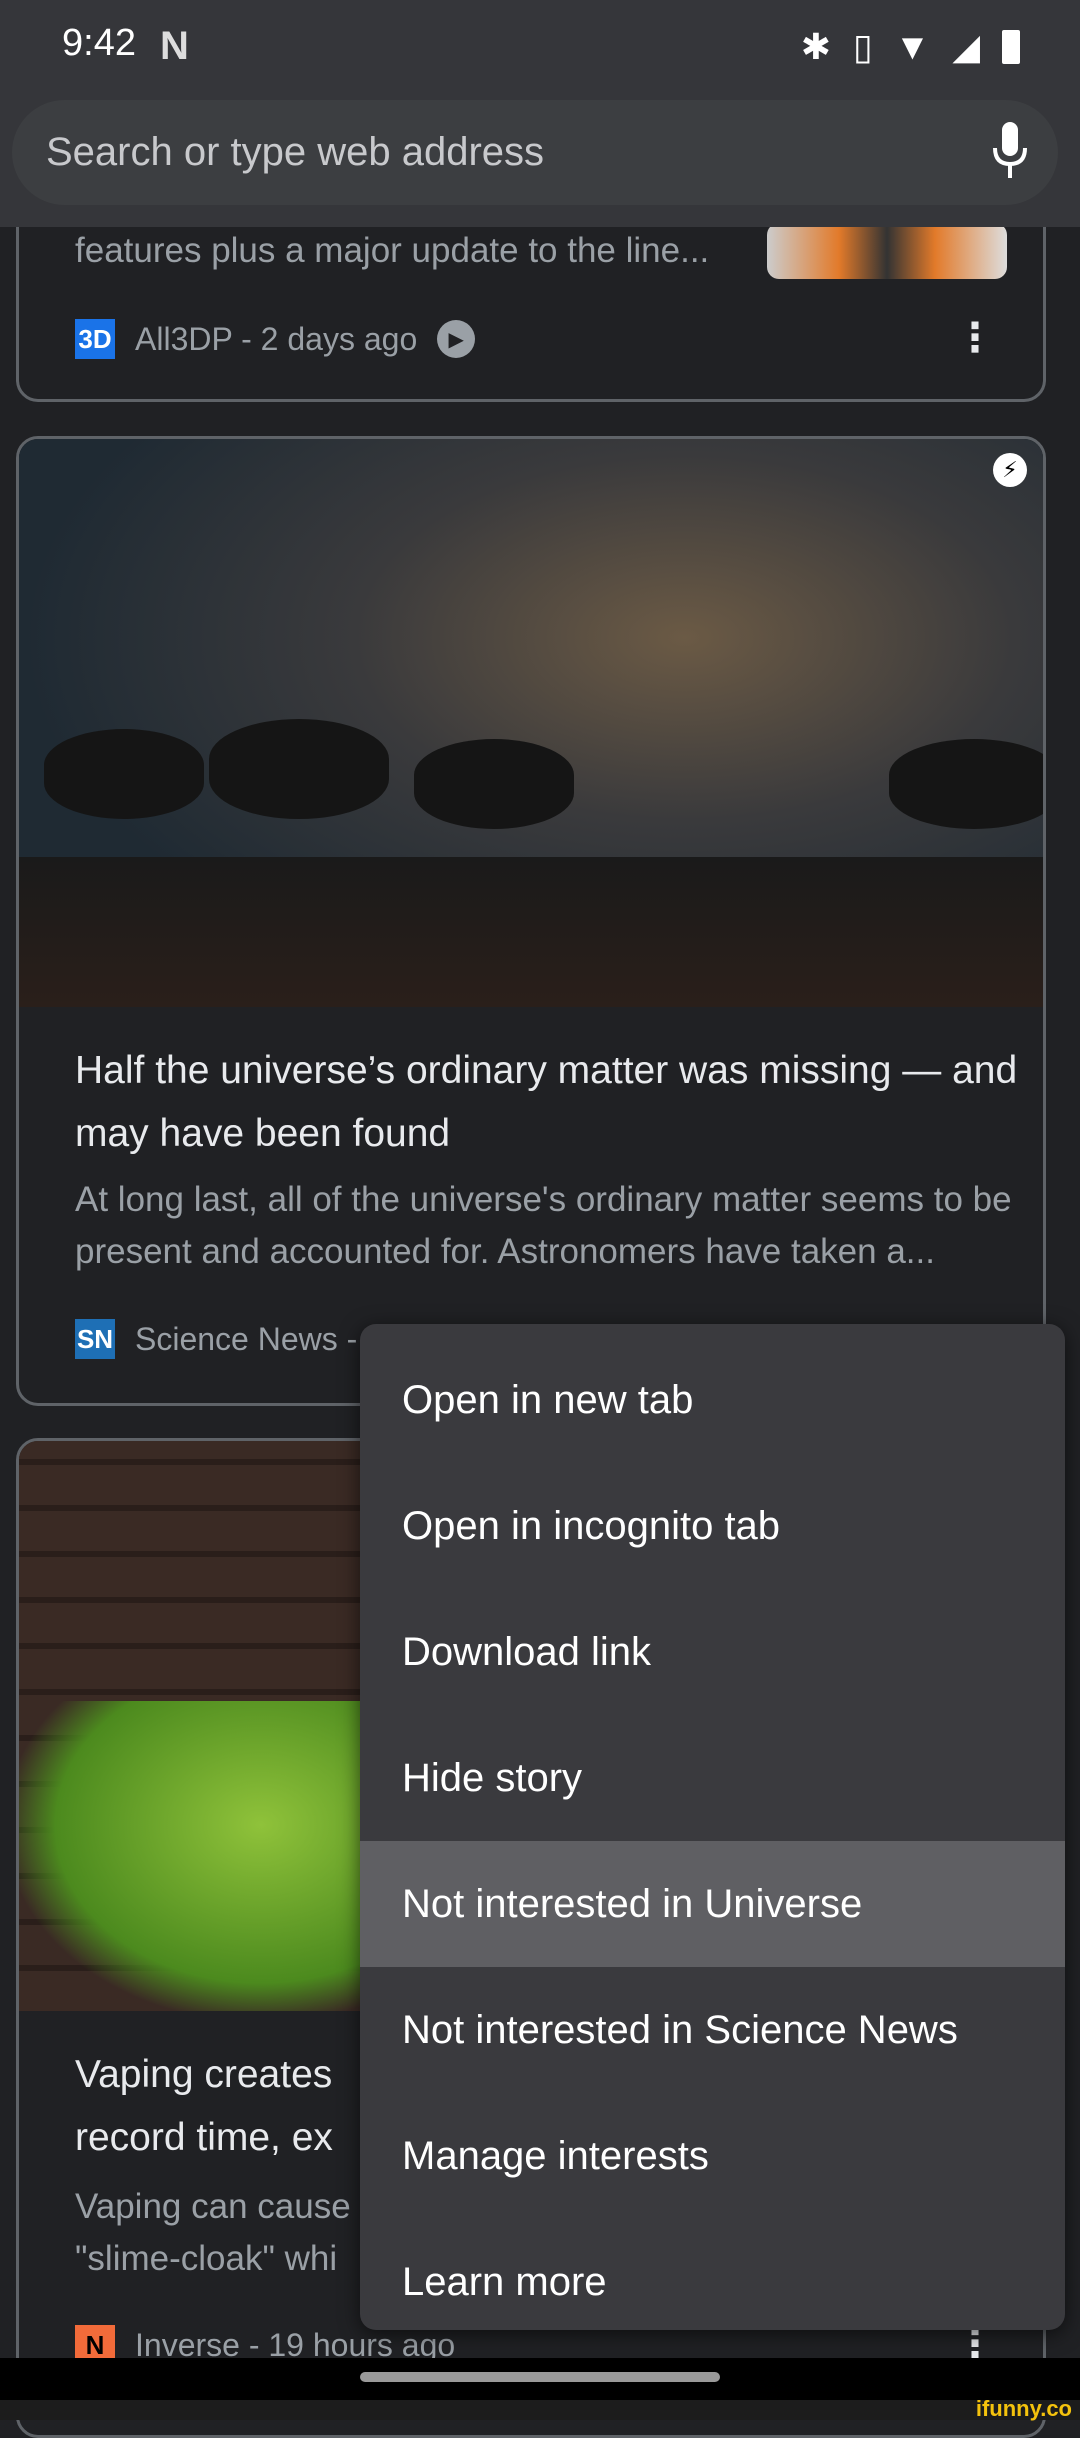 Image resolution: width=1080 pixels, height=2438 pixels. I want to click on vibrate-icon: ▯, so click(862, 46).